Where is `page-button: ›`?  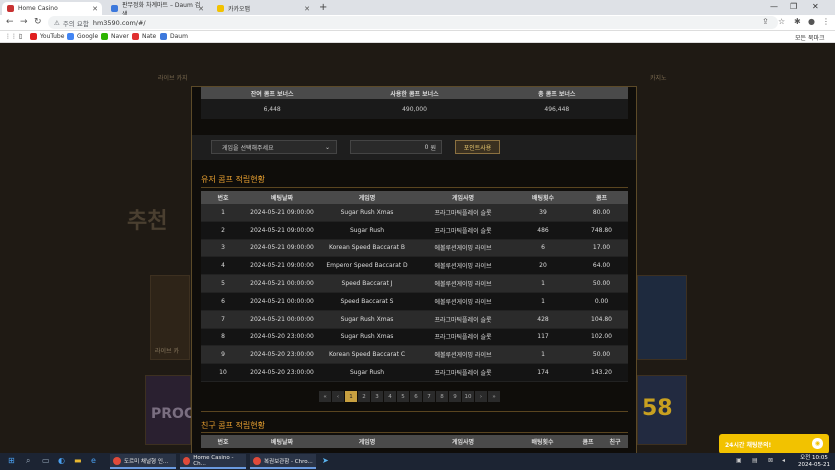 page-button: › is located at coordinates (481, 396).